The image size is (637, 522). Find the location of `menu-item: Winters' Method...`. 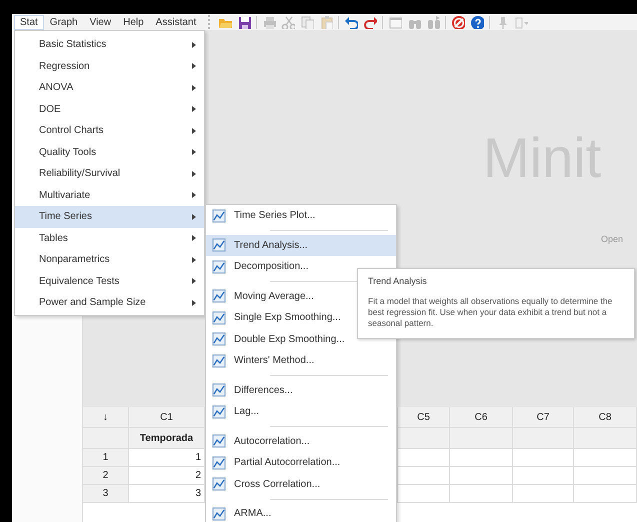

menu-item: Winters' Method... is located at coordinates (301, 361).